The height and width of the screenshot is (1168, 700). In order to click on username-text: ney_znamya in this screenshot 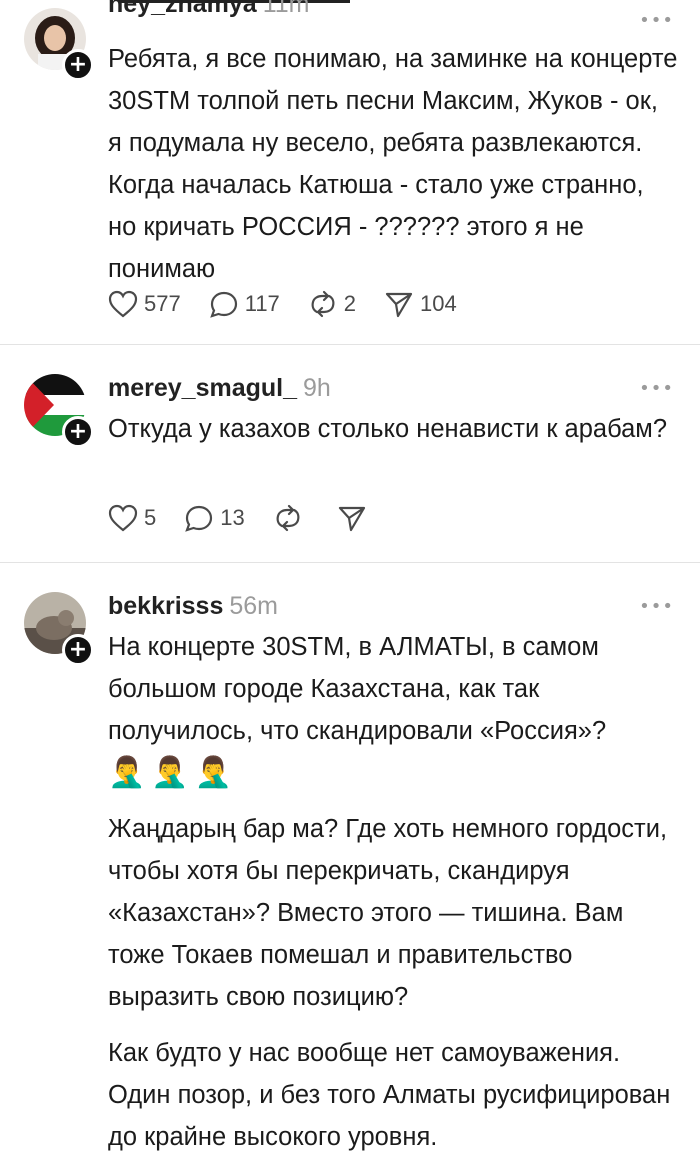, I will do `click(182, 9)`.